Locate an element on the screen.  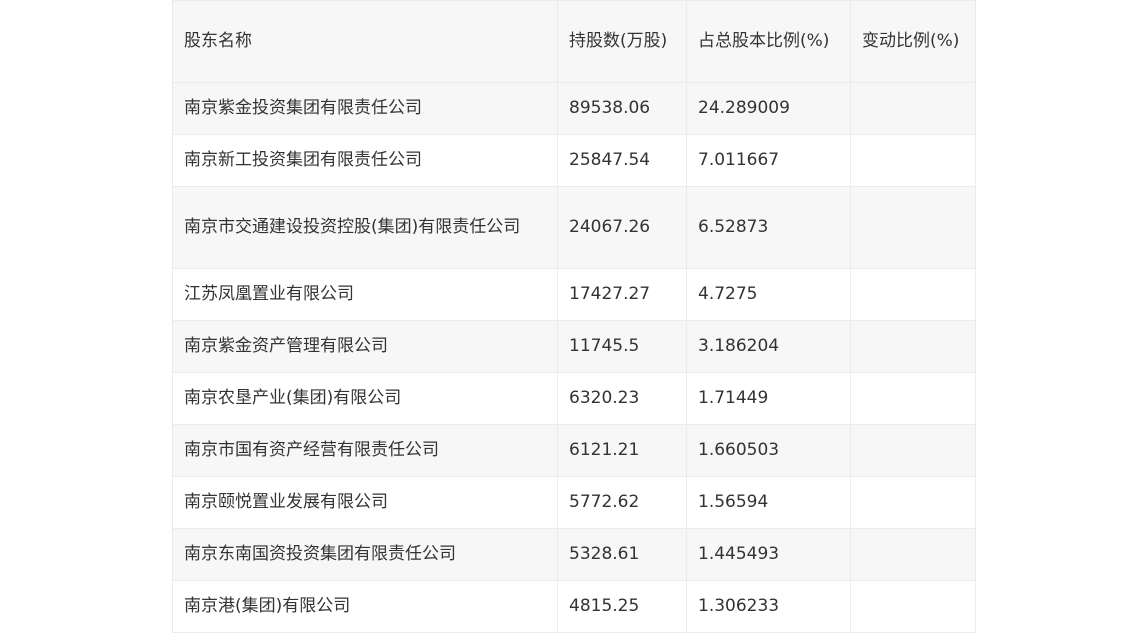
cell-ratio: 4.7275 is located at coordinates (768, 294).